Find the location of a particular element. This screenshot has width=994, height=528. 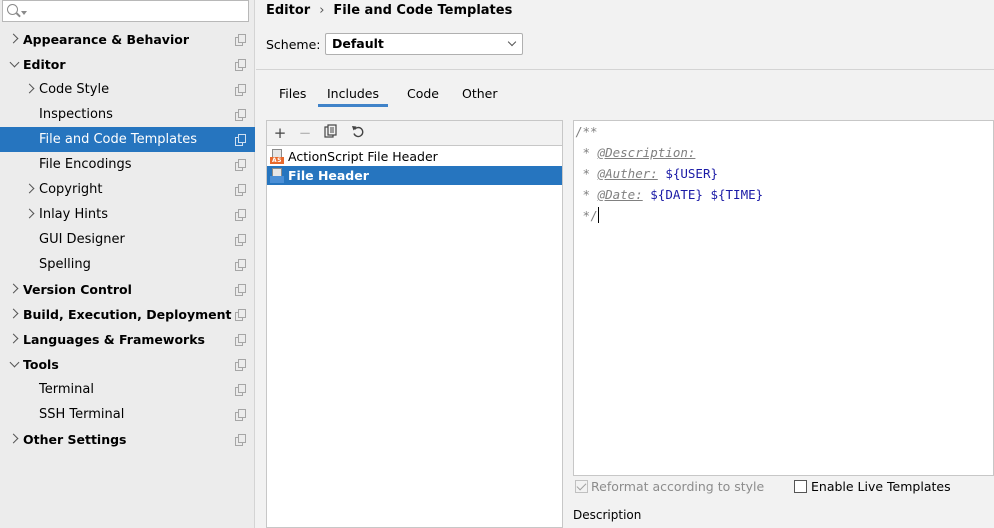

template-list-toolbar: + − is located at coordinates (414, 133).